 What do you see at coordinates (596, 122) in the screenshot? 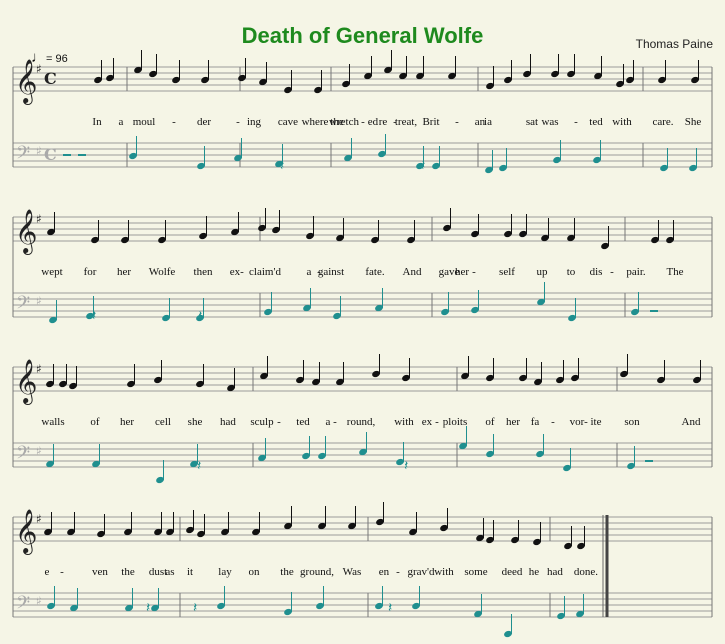
I see `lyric-syllable: ted` at bounding box center [596, 122].